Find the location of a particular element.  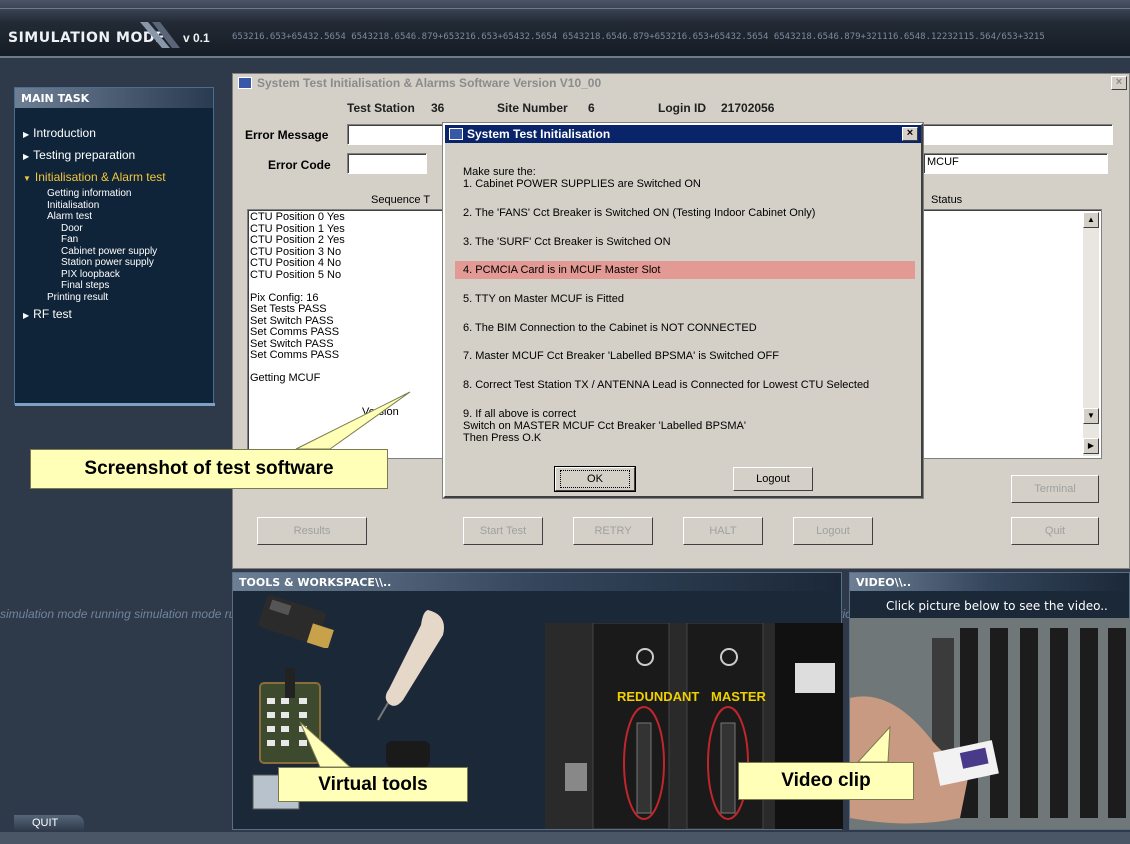

callout-screenshot: Screenshot of test software is located at coordinates (209, 469).